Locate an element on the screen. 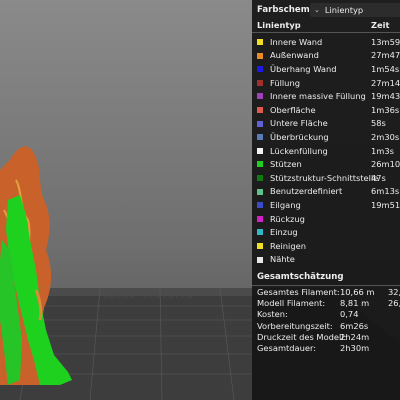  estimate-value: 8,81 m is located at coordinates (355, 303).